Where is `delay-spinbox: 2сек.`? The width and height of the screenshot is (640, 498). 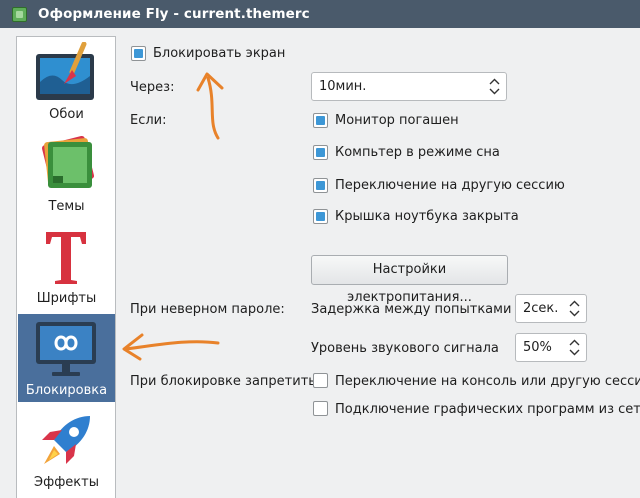
delay-spinbox: 2сек. is located at coordinates (551, 308).